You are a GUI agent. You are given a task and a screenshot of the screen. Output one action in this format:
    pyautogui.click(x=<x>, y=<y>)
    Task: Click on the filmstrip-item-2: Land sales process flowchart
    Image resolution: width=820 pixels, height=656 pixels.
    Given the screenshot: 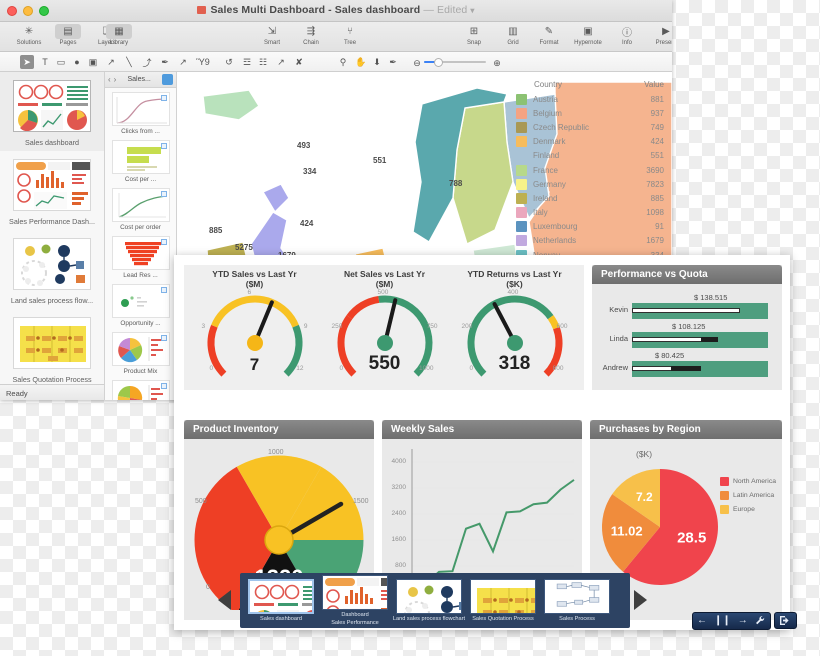 What is the action you would take?
    pyautogui.click(x=429, y=600)
    